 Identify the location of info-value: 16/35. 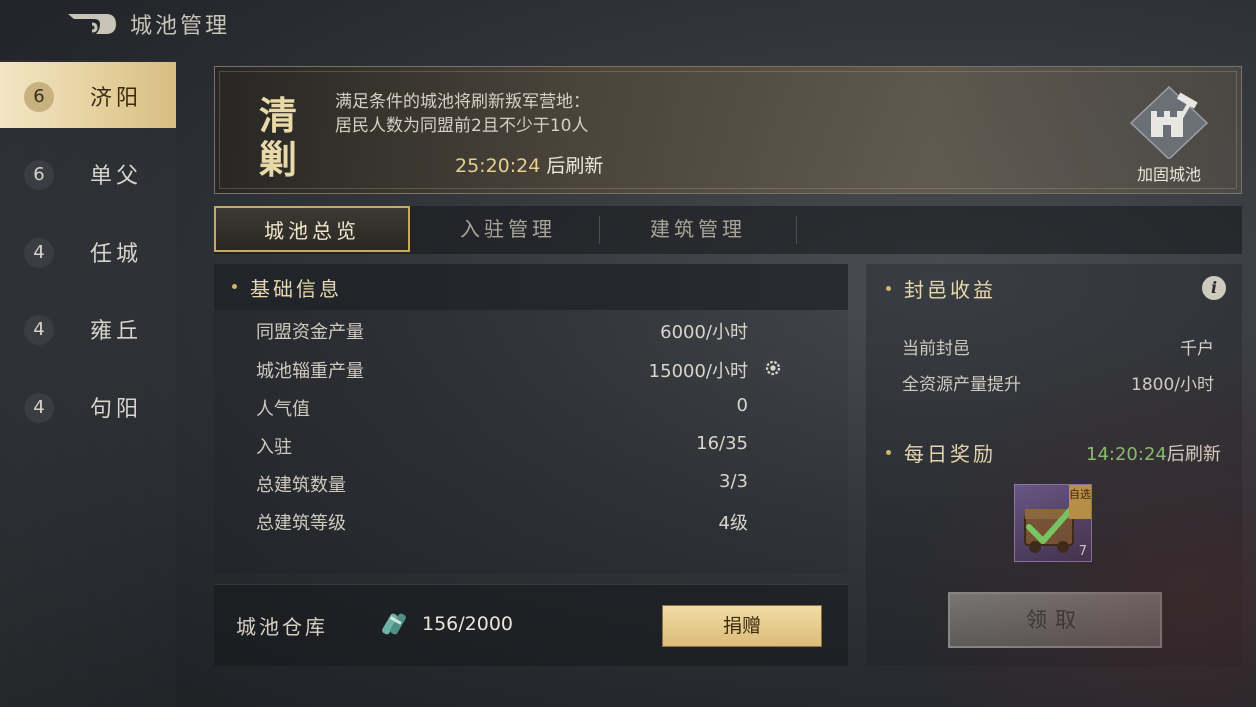
(722, 443).